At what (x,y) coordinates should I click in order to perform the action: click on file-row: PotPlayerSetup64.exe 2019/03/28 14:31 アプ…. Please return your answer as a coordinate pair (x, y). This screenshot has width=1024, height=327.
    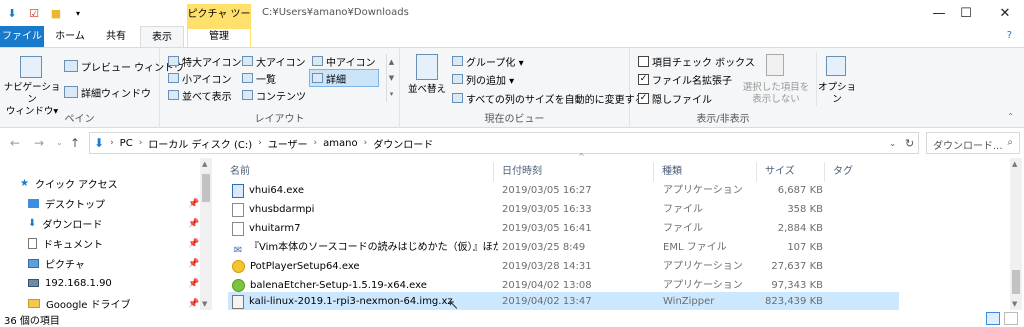
    Looking at the image, I should click on (563, 266).